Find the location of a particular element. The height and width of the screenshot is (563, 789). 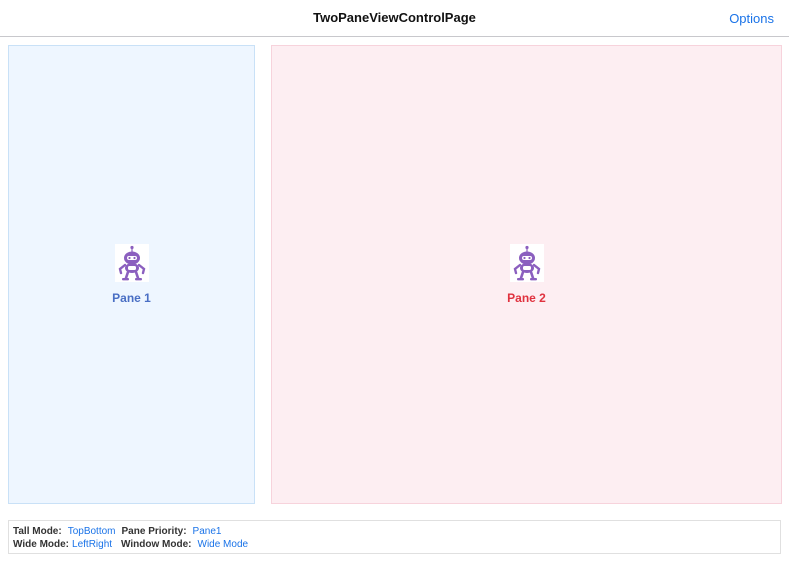

pane-1-content: Pane 1 is located at coordinates (131, 274).